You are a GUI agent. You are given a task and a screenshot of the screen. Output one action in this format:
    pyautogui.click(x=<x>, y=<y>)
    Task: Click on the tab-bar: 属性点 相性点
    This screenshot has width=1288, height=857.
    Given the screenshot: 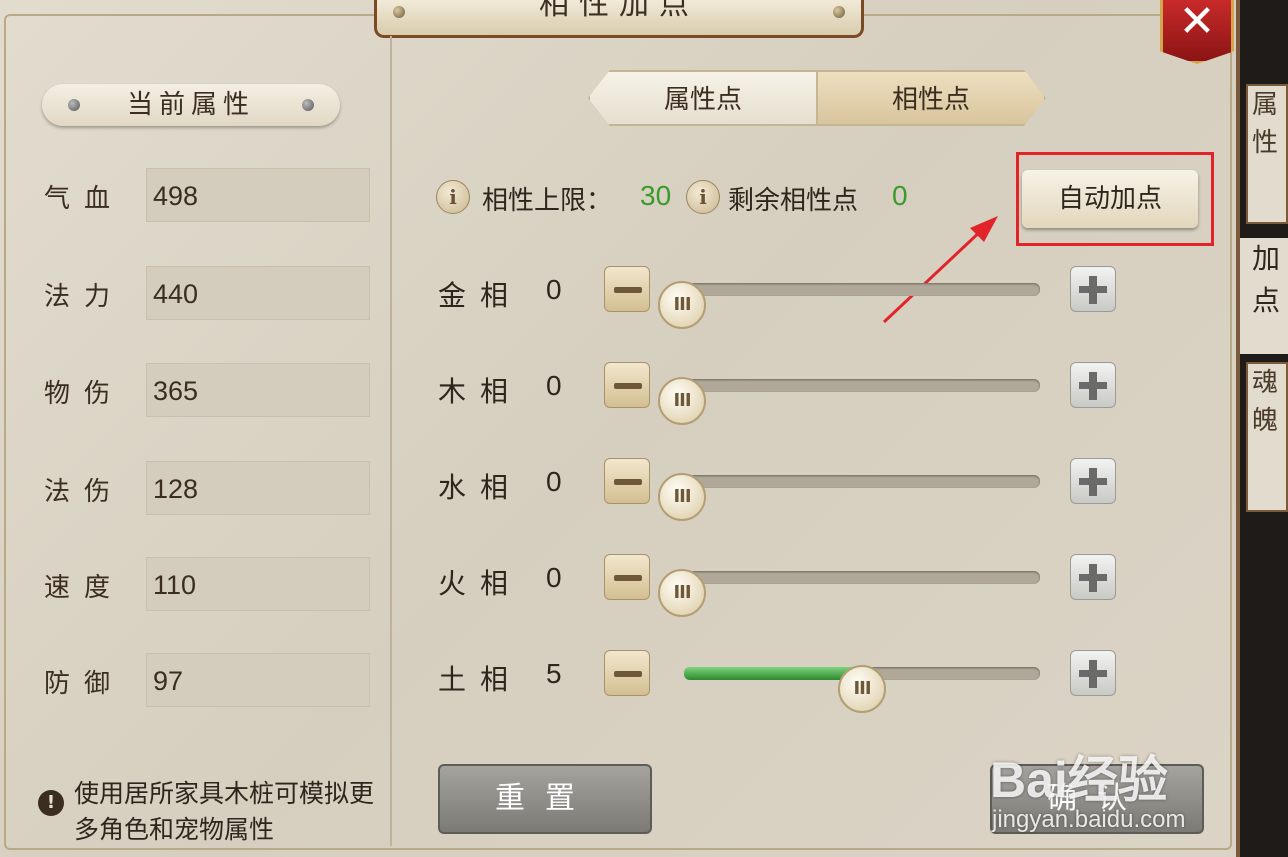 What is the action you would take?
    pyautogui.click(x=817, y=98)
    